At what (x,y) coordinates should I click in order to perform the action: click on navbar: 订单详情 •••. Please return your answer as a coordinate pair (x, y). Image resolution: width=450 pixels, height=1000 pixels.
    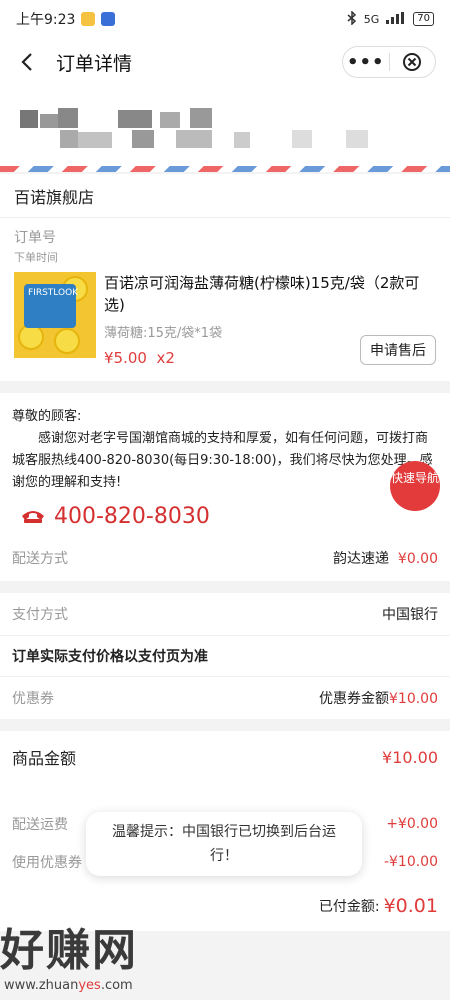
    Looking at the image, I should click on (225, 62).